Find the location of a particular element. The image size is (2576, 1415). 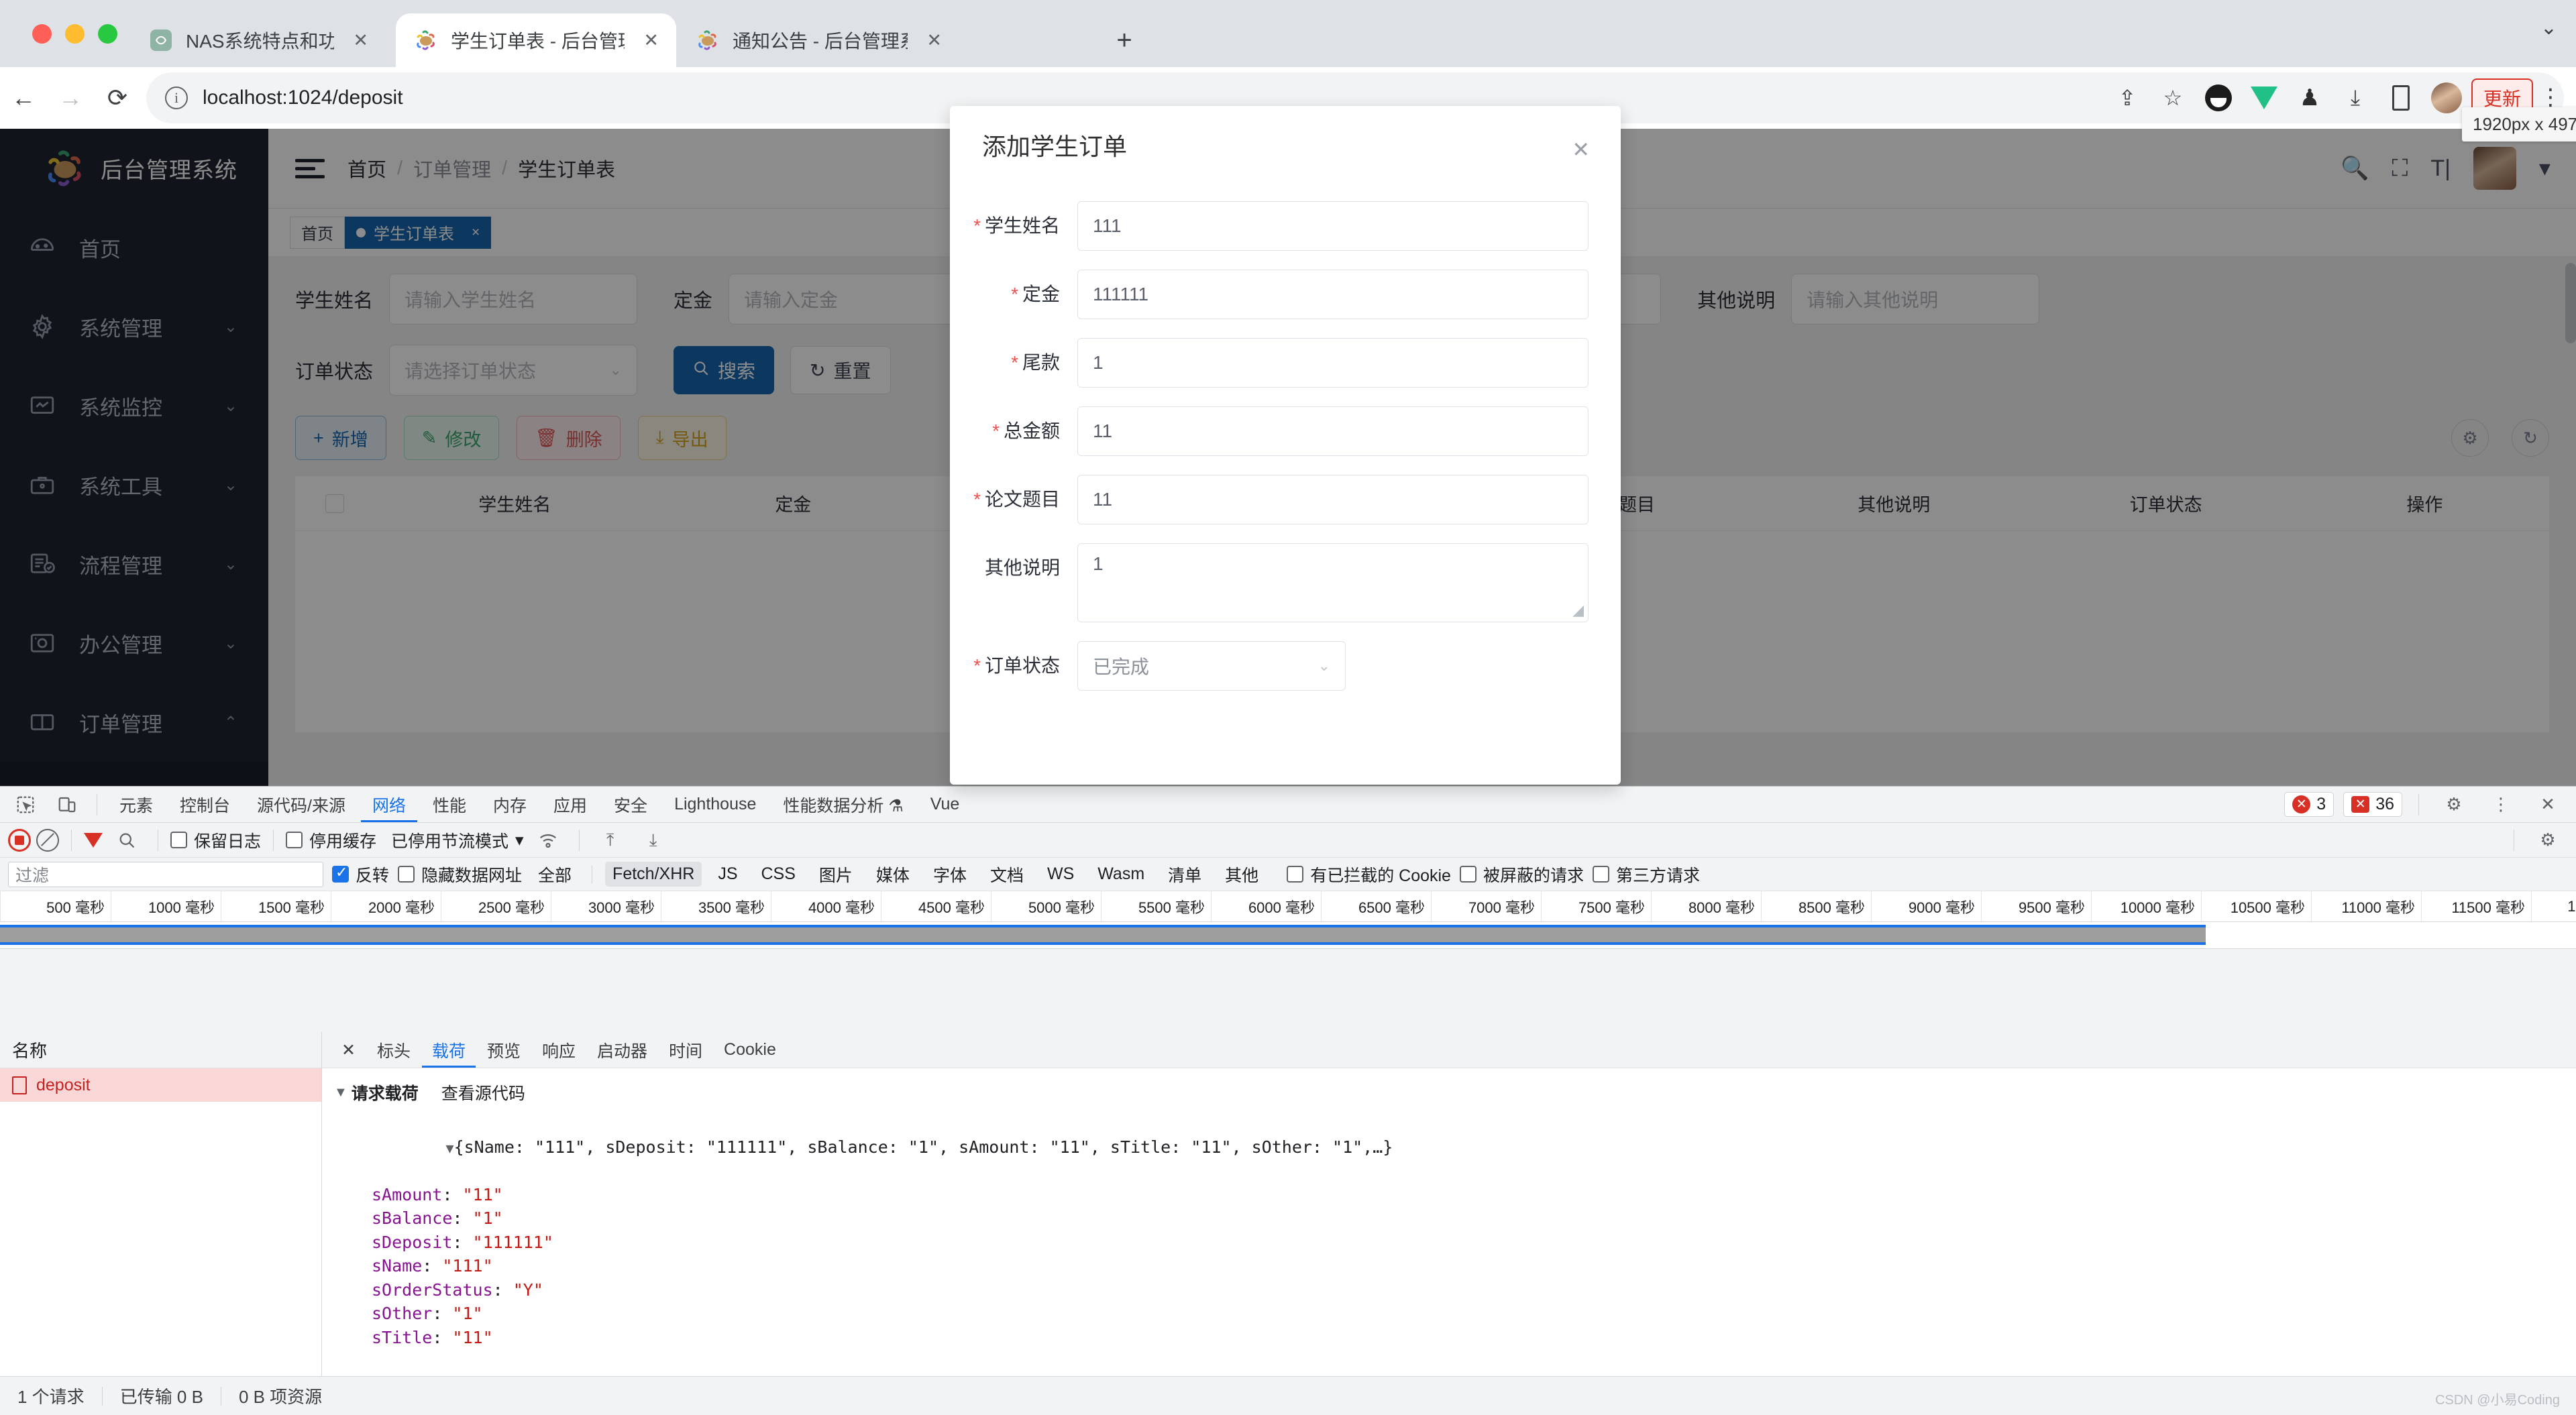

profile-avatar is located at coordinates (2446, 98).